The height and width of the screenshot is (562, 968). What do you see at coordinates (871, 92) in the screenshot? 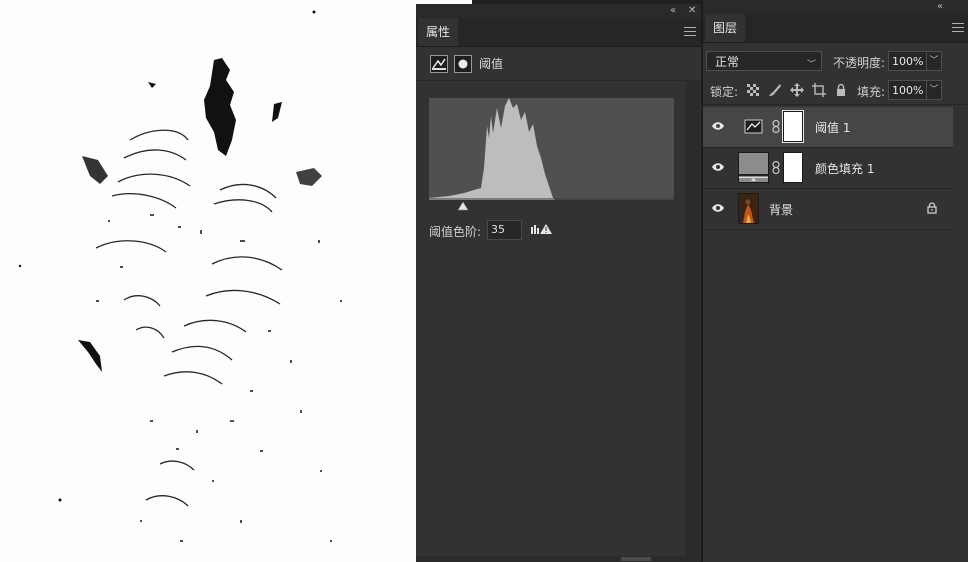
I see `fill-label: 填充:` at bounding box center [871, 92].